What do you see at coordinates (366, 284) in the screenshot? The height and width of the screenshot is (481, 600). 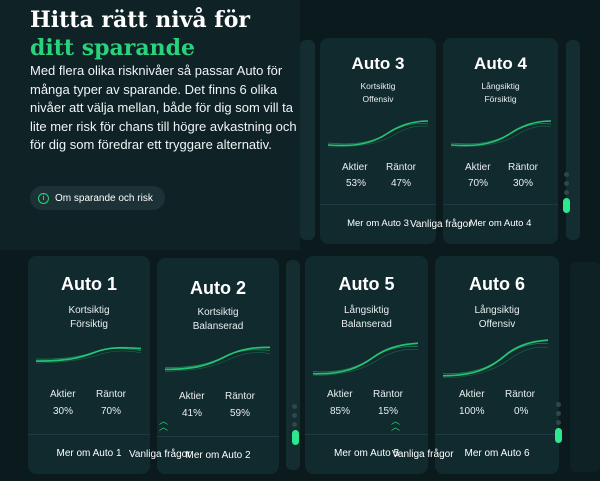 I see `card-title: Auto 5` at bounding box center [366, 284].